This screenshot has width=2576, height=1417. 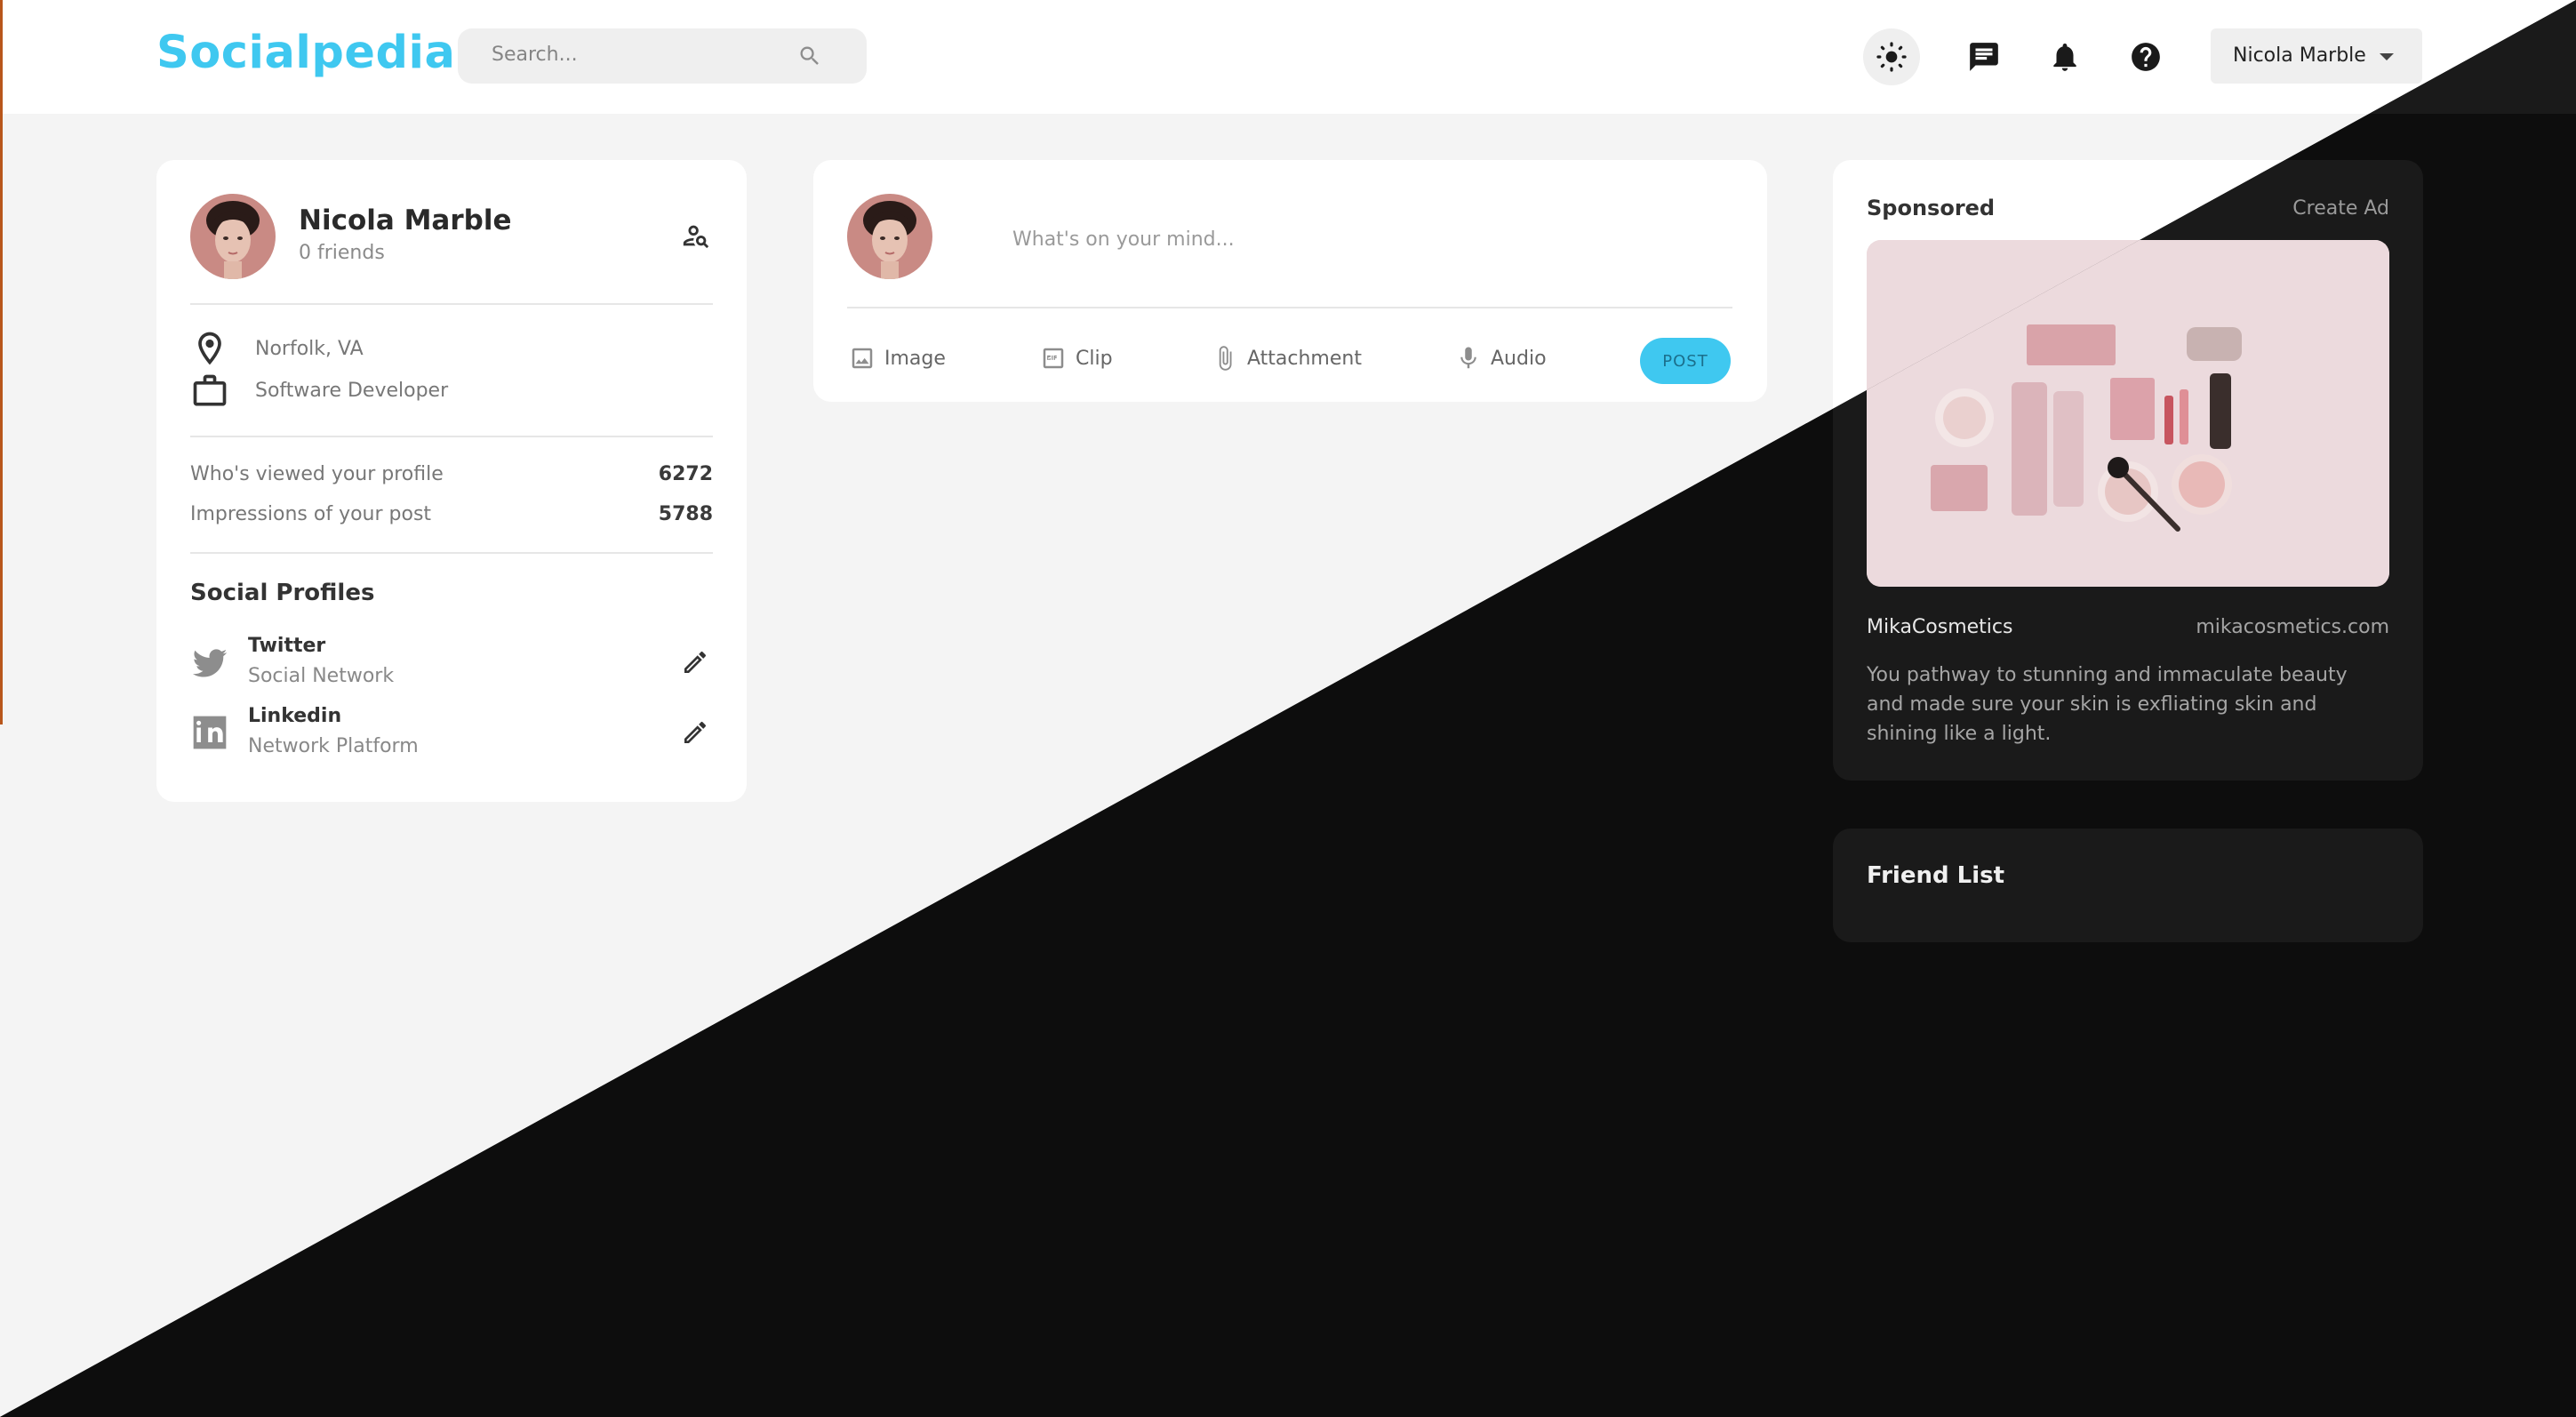 I want to click on gif-icon, so click(x=1053, y=358).